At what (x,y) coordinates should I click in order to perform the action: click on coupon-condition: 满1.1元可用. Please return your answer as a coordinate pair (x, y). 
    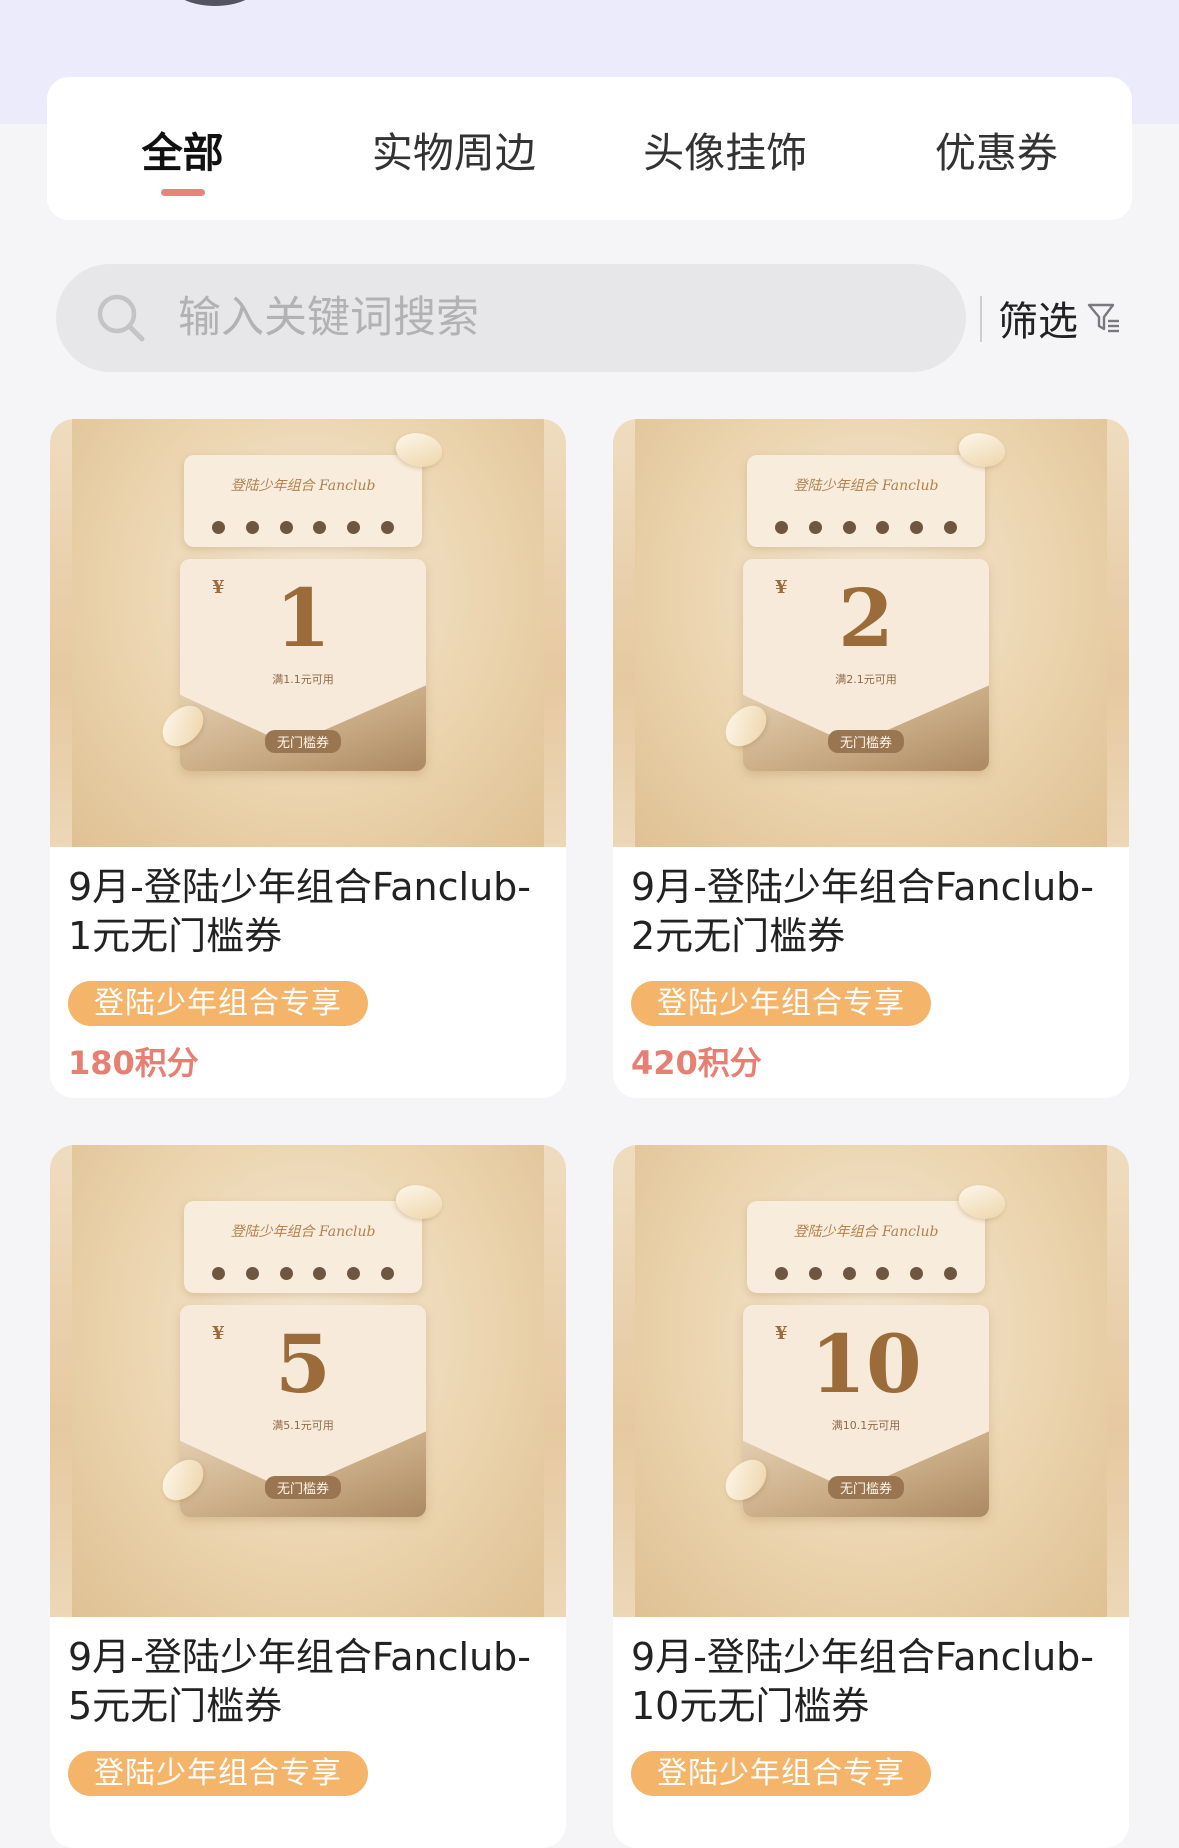
    Looking at the image, I should click on (303, 679).